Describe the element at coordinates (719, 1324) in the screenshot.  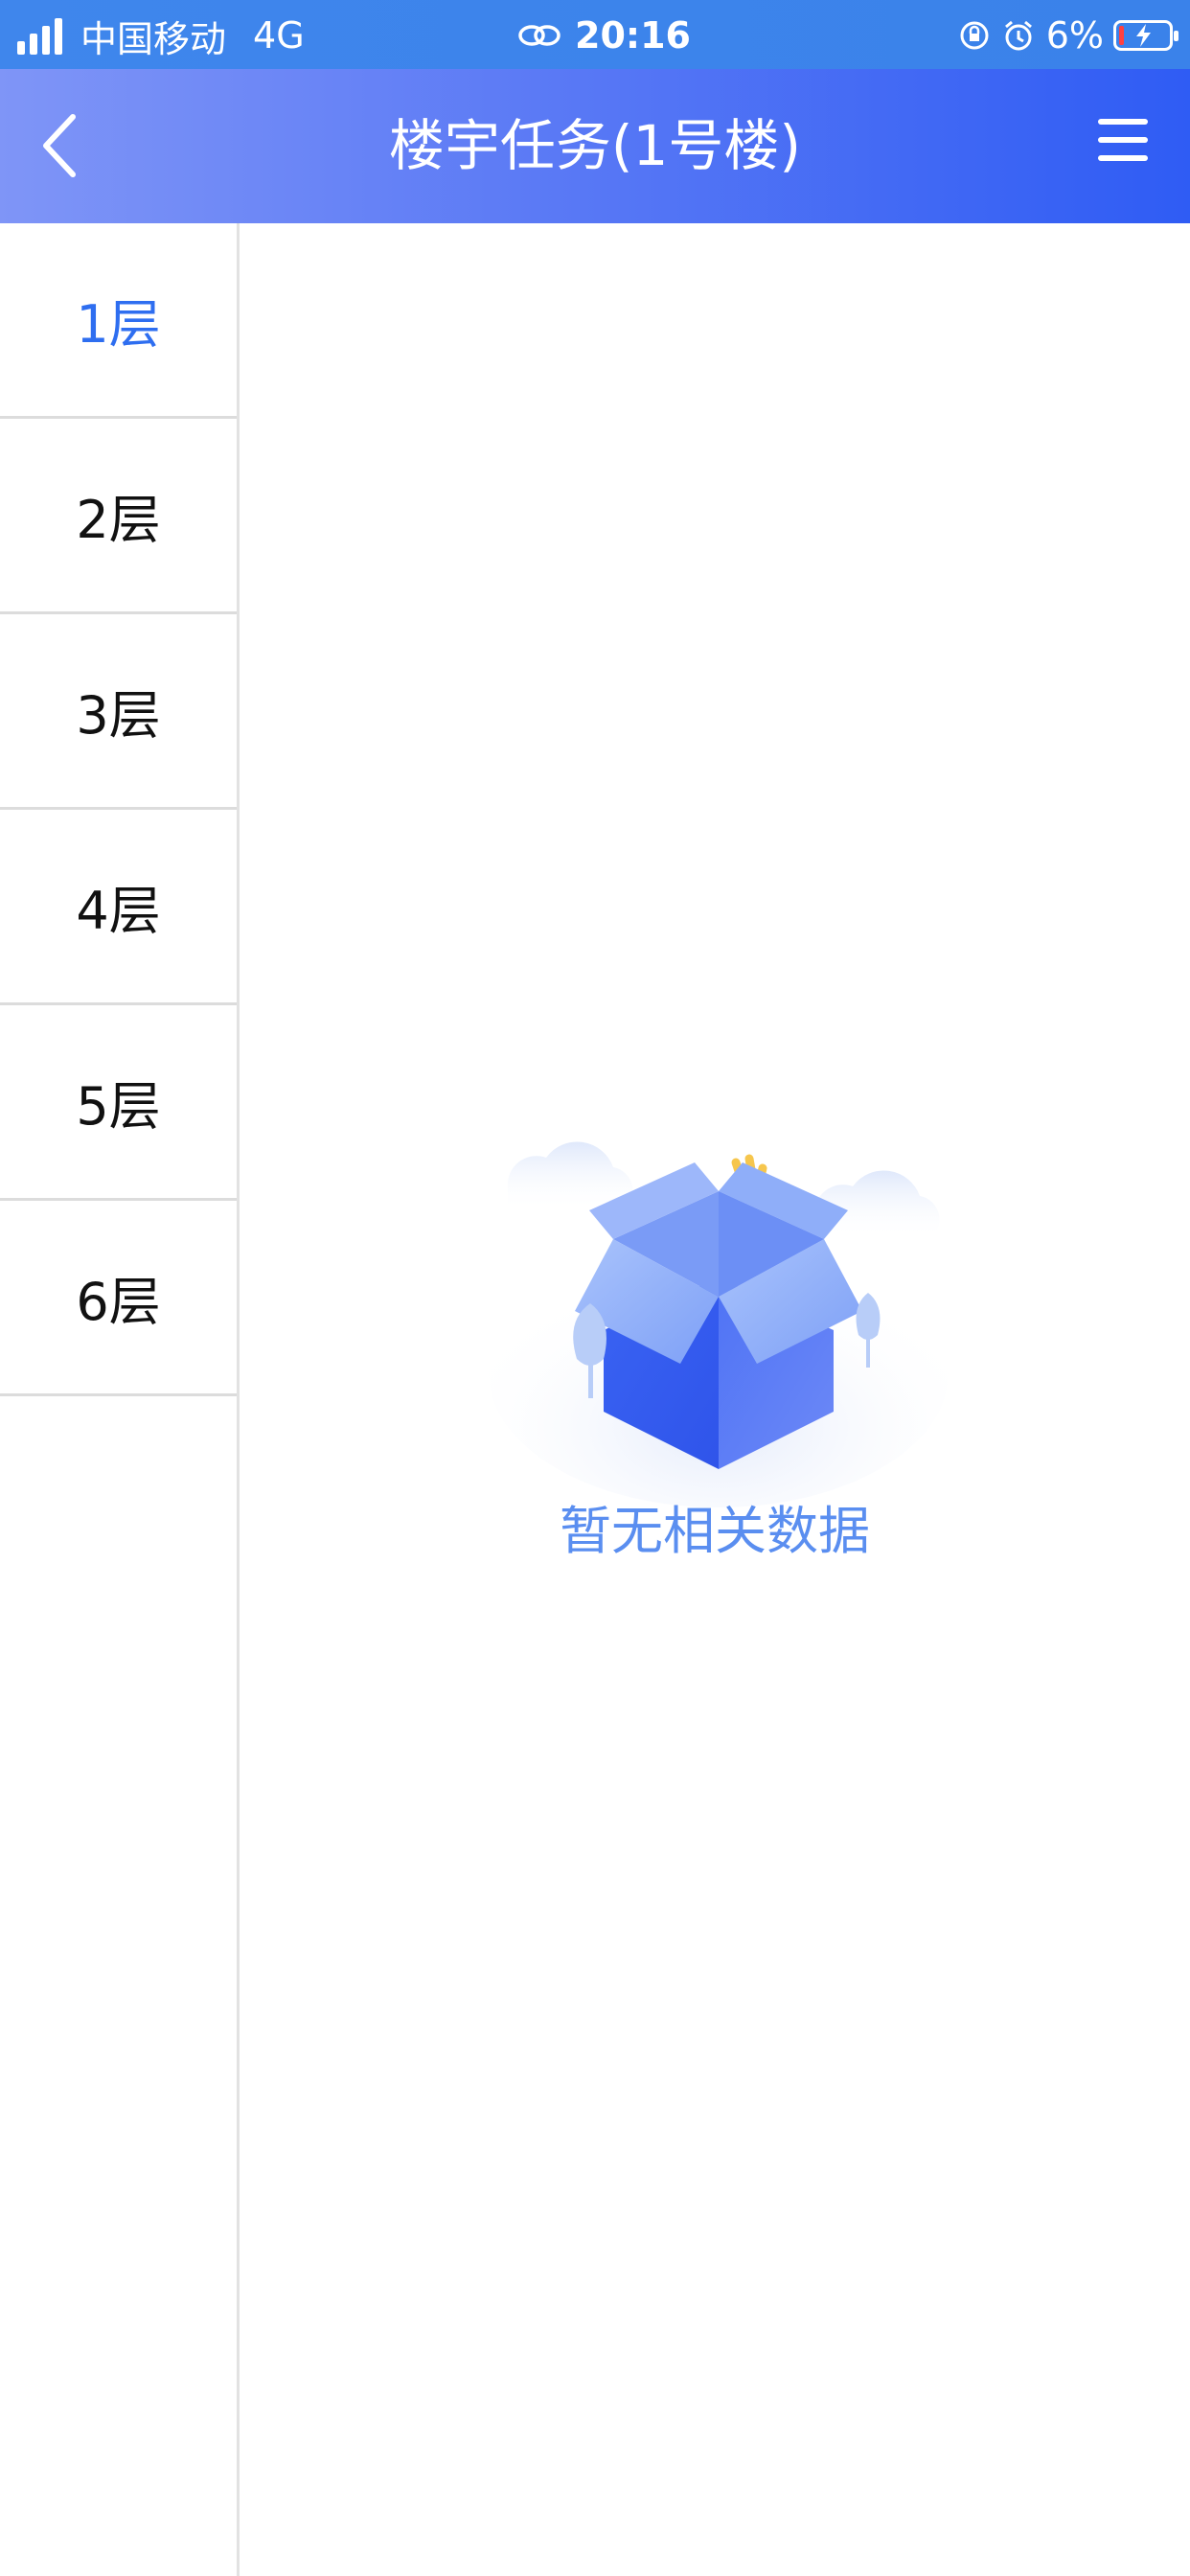
I see `empty-box-icon` at that location.